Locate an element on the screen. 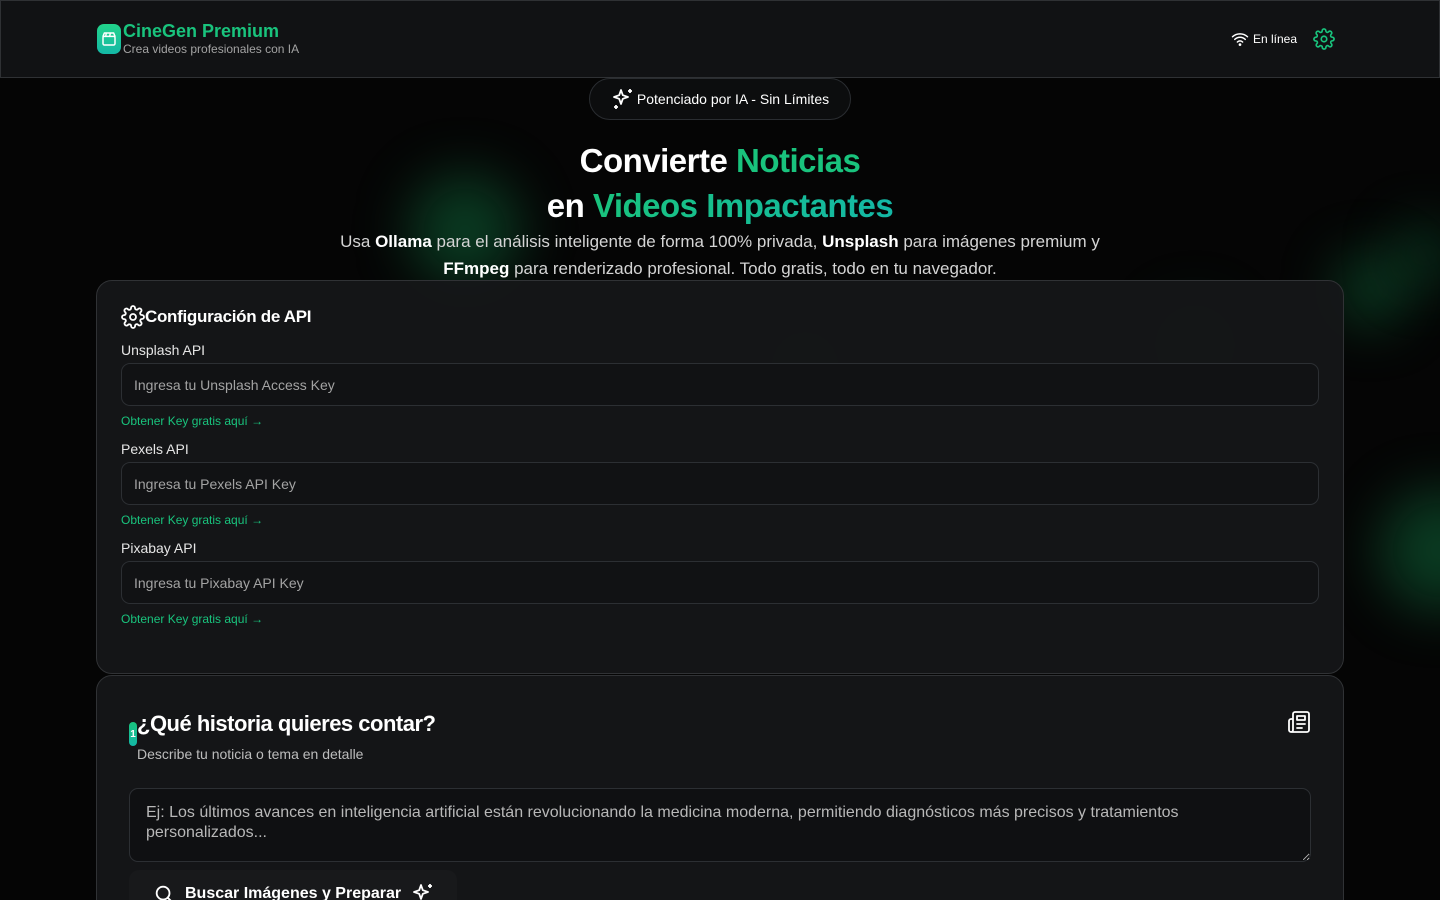 The height and width of the screenshot is (900, 1440). pexels-get-key-link: Obtener Key gratis aquí → is located at coordinates (720, 520).